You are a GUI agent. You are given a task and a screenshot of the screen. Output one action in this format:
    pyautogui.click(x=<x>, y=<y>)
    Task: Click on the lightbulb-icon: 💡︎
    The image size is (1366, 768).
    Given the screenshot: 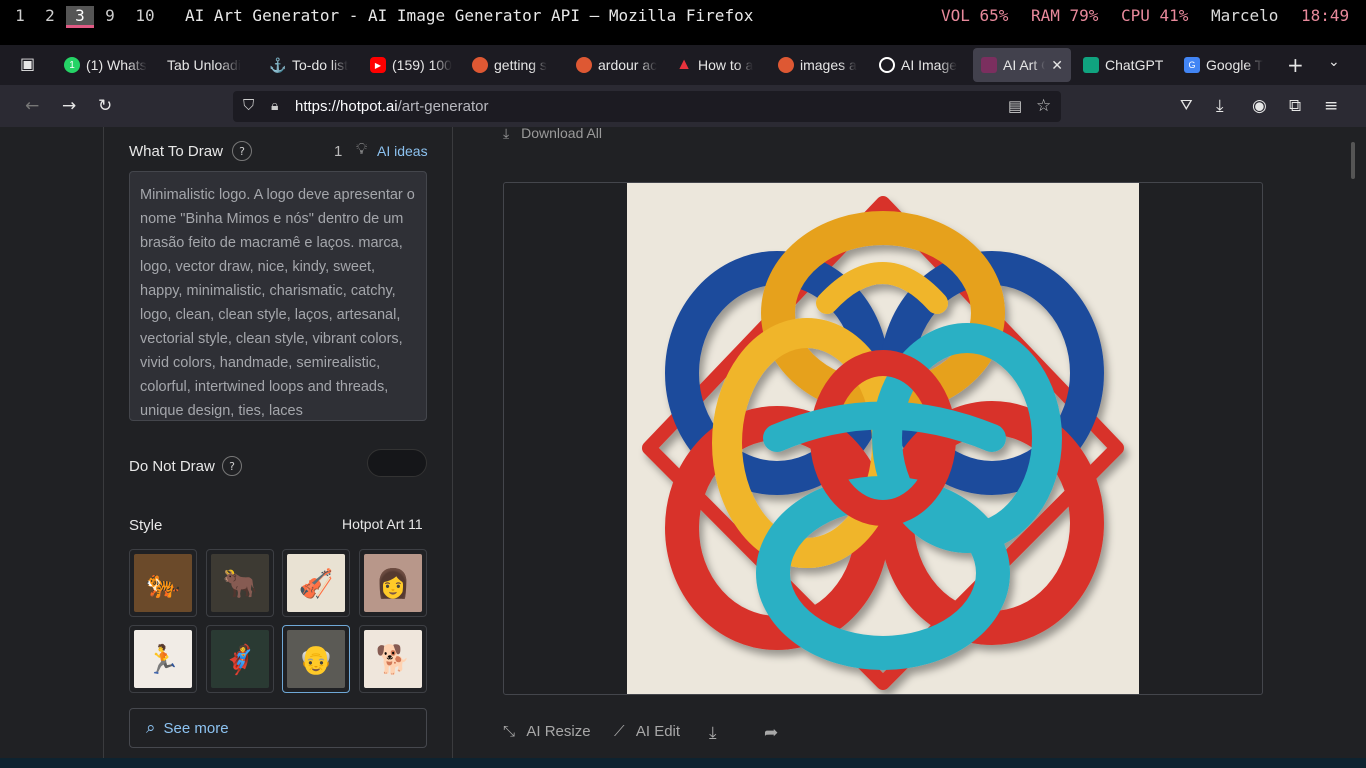 What is the action you would take?
    pyautogui.click(x=361, y=150)
    